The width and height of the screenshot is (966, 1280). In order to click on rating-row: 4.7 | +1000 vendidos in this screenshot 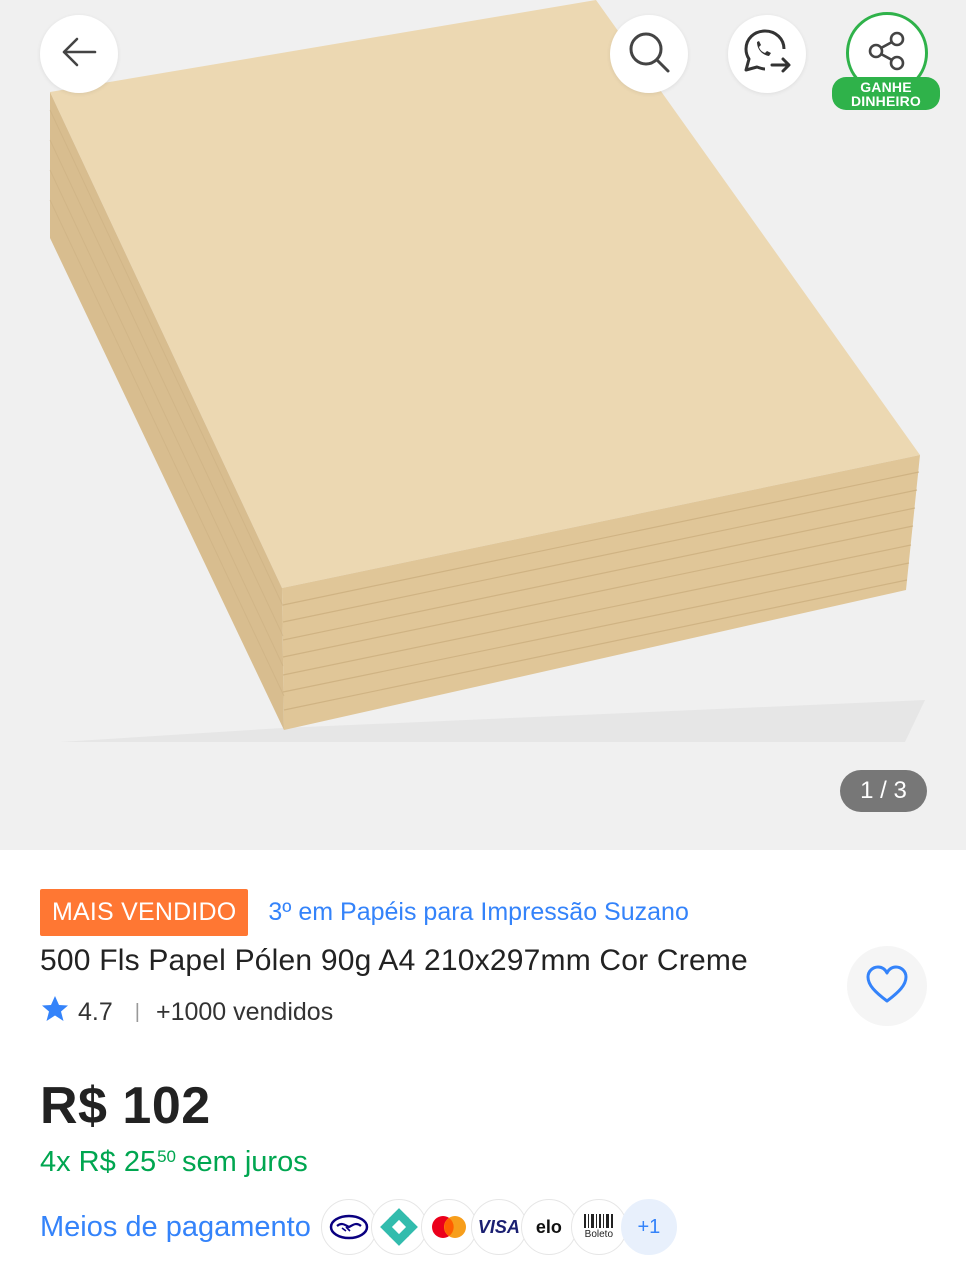, I will do `click(186, 1012)`.